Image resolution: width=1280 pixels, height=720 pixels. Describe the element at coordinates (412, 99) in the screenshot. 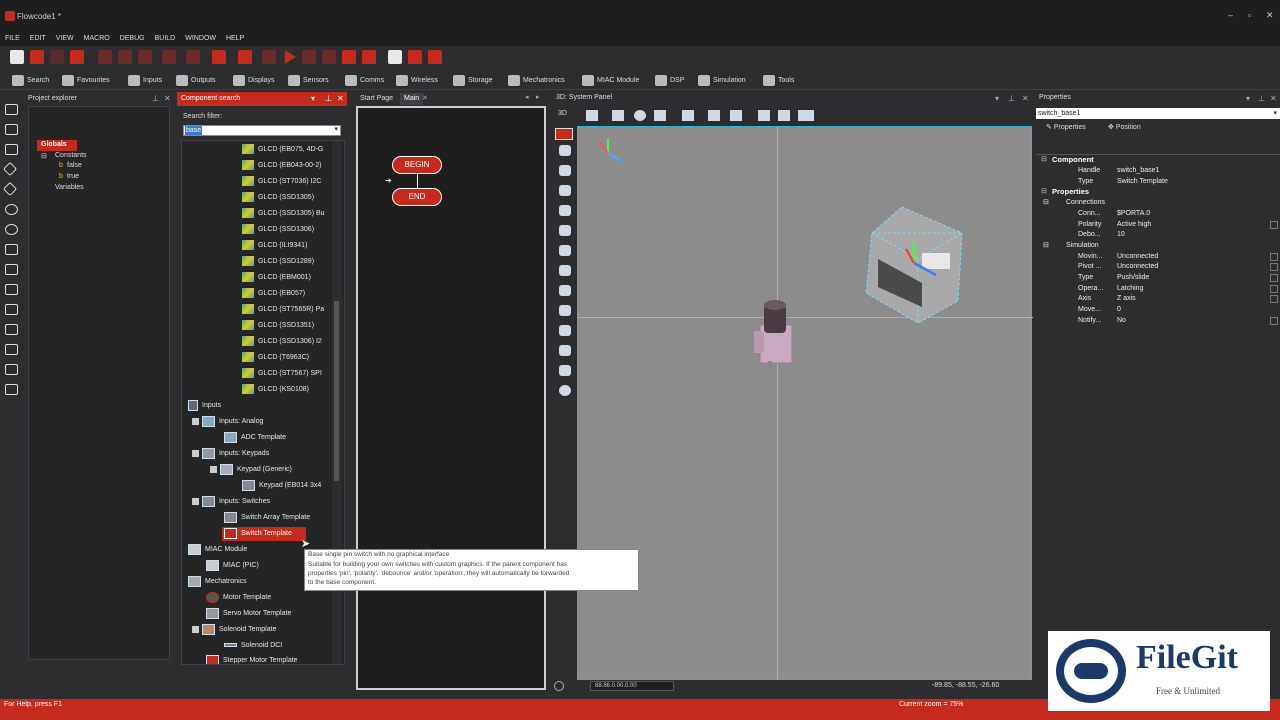

I see `tab-main: Main` at that location.